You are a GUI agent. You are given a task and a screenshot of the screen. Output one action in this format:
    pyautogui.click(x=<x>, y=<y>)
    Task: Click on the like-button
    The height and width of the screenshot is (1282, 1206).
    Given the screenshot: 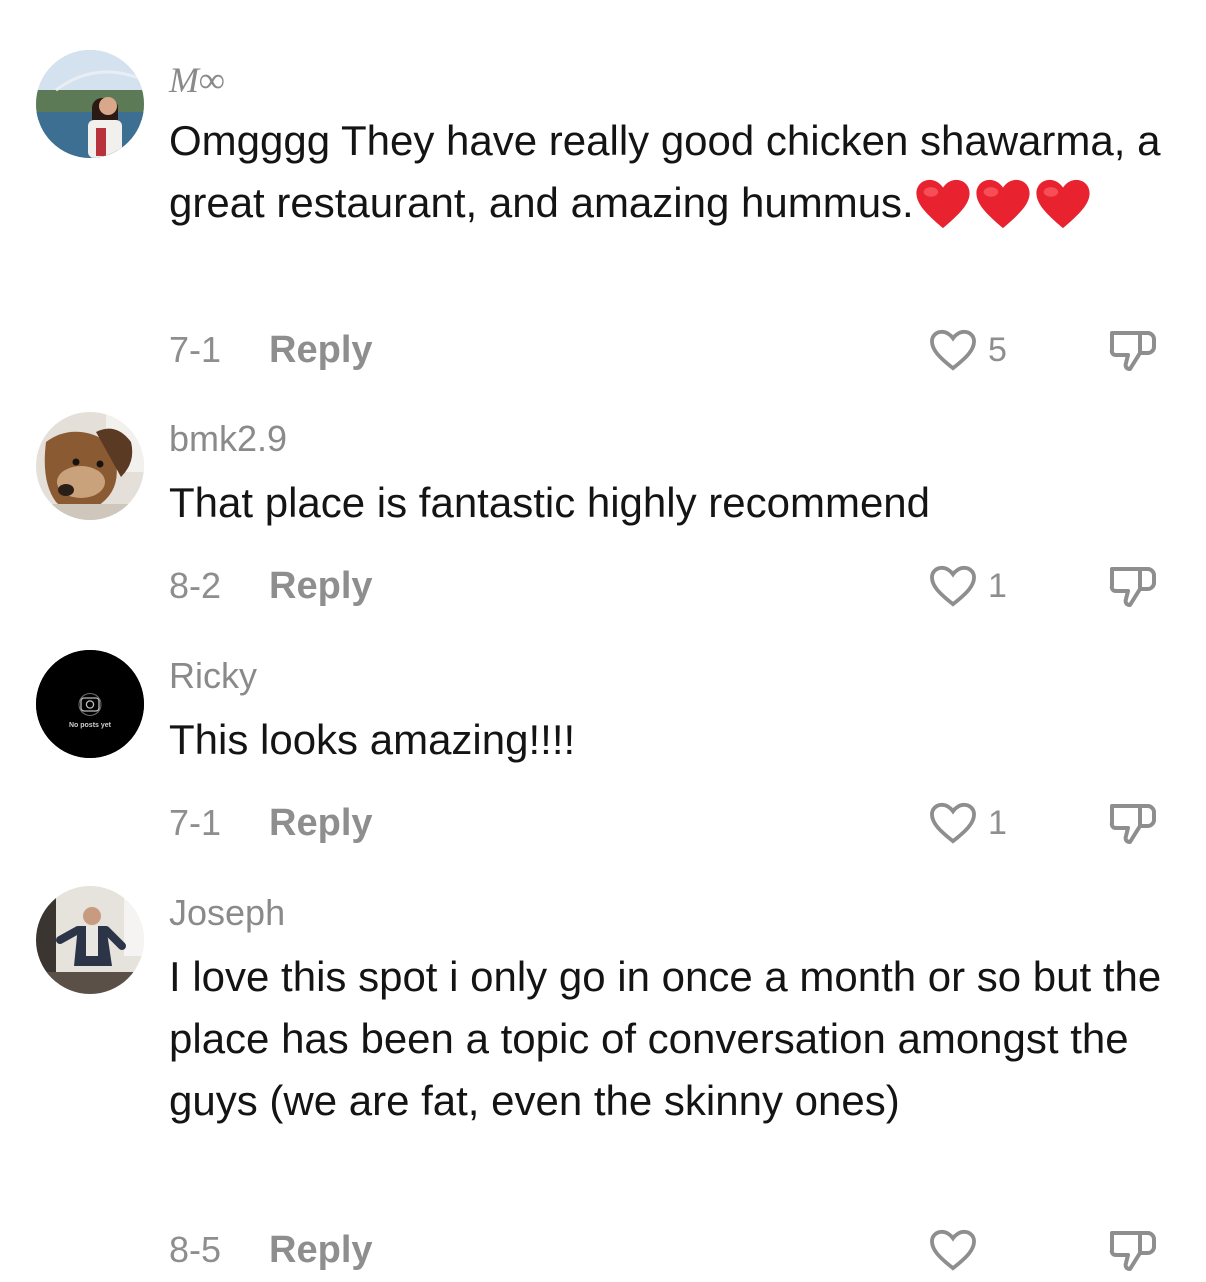 What is the action you would take?
    pyautogui.click(x=958, y=1250)
    